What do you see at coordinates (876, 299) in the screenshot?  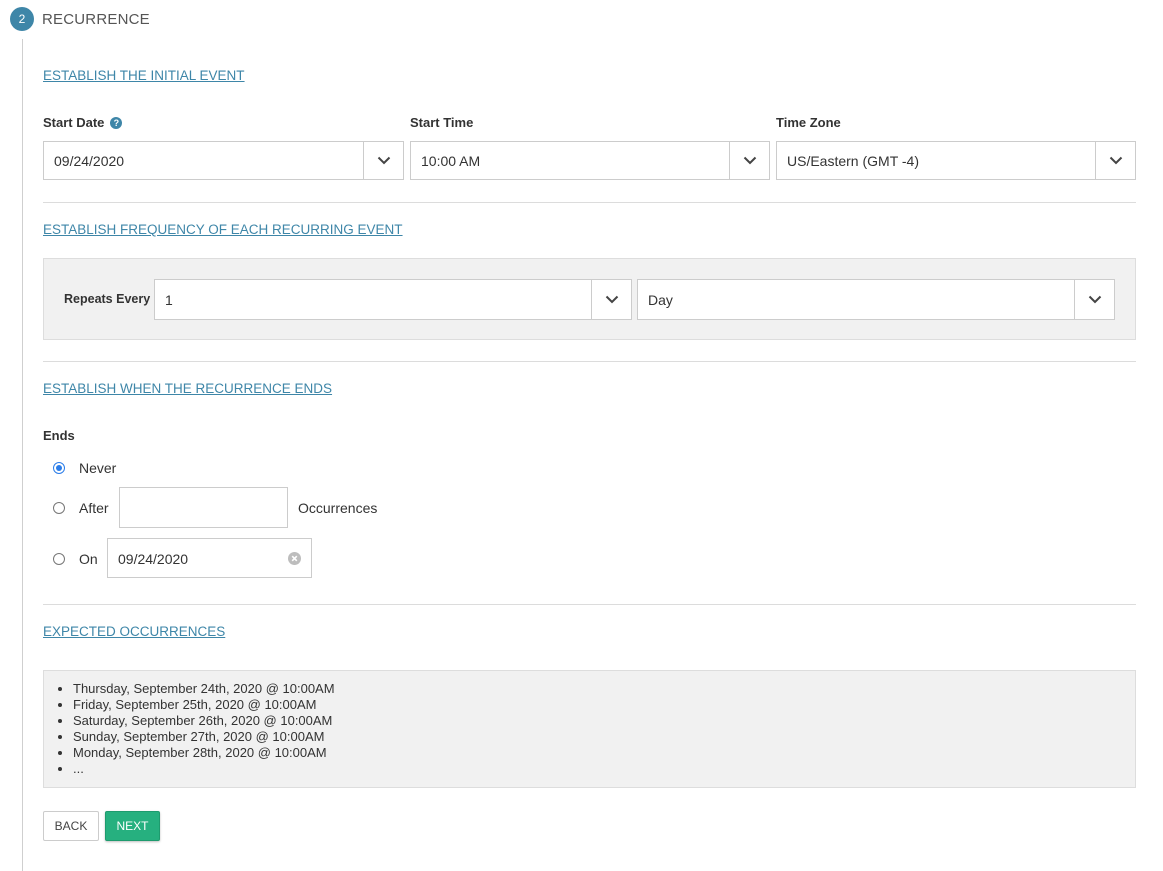 I see `repeat-unit-select: Day` at bounding box center [876, 299].